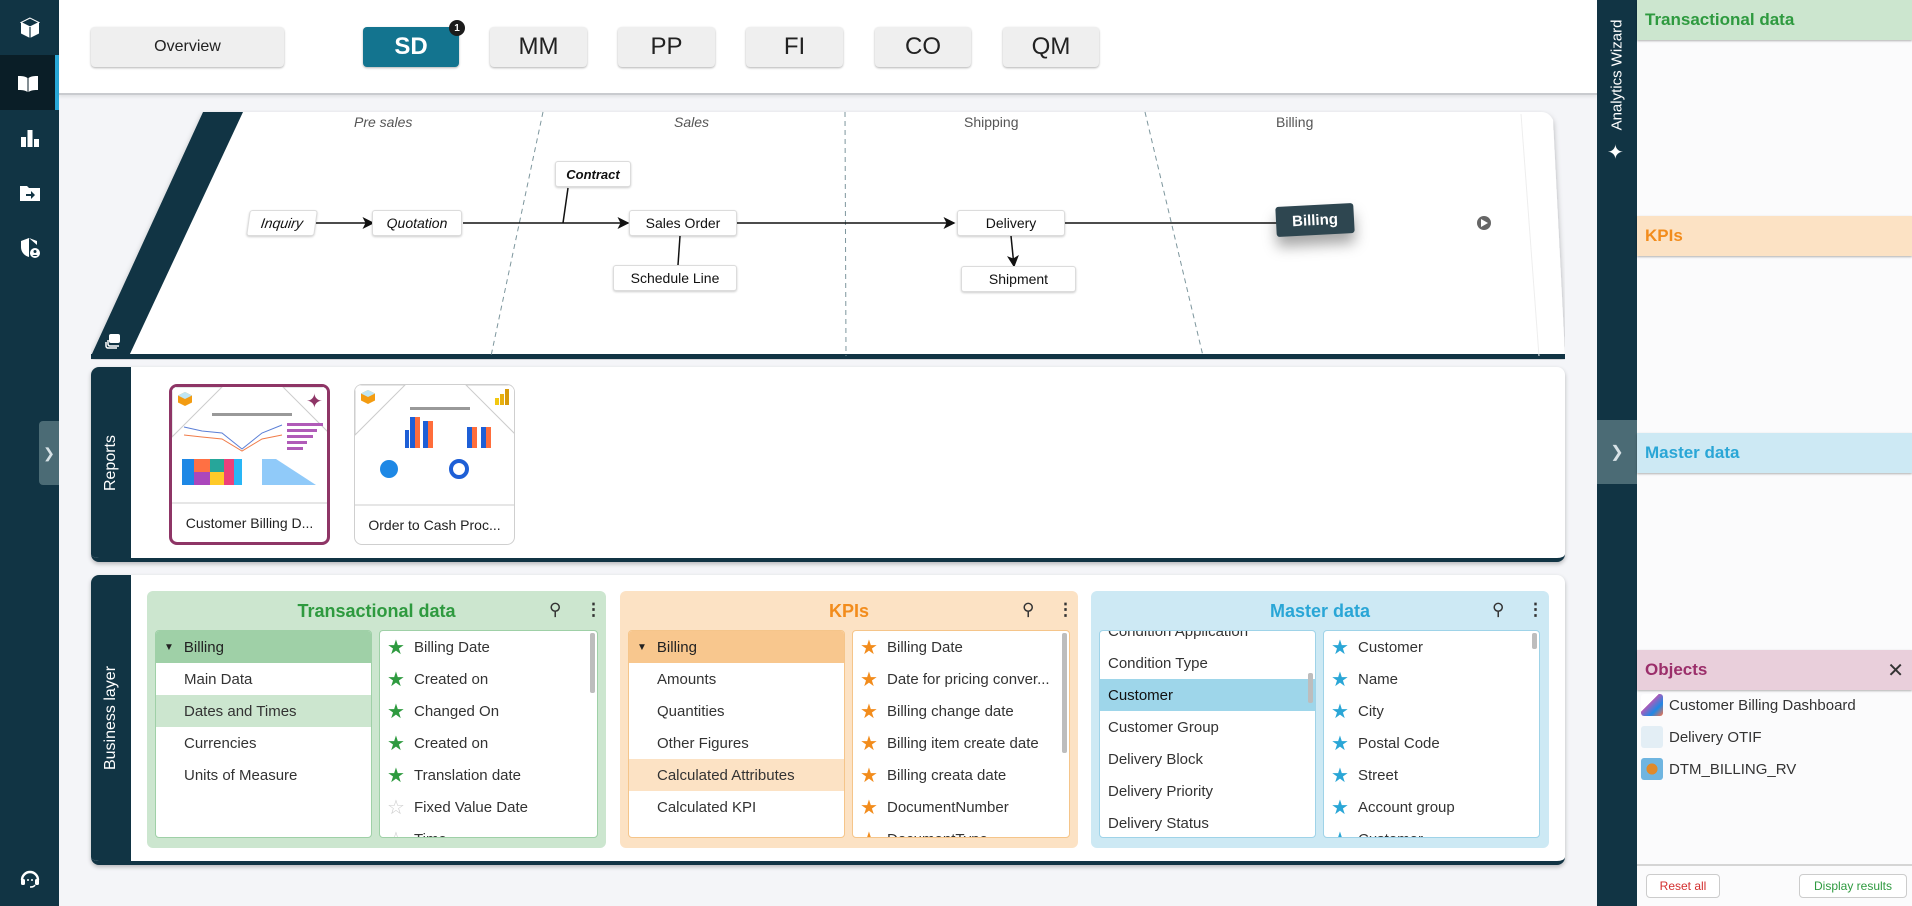  Describe the element at coordinates (110, 718) in the screenshot. I see `business-layer-title: Business layer` at that location.